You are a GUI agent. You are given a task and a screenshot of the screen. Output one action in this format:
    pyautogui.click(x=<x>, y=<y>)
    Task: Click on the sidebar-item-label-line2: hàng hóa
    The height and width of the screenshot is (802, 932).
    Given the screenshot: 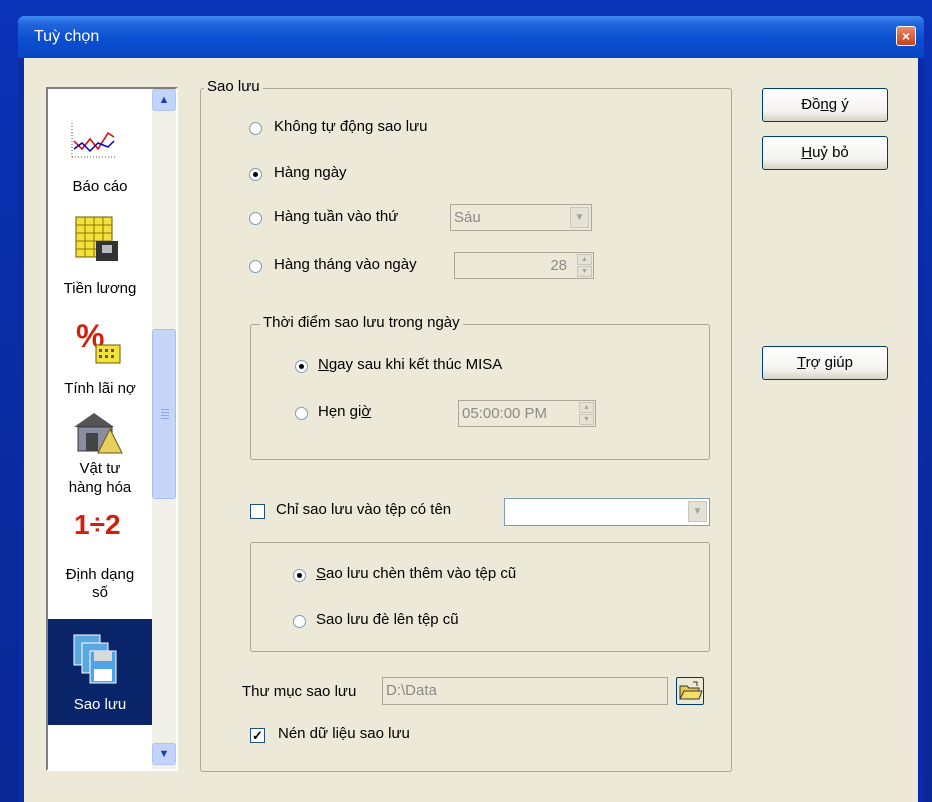 What is the action you would take?
    pyautogui.click(x=100, y=487)
    